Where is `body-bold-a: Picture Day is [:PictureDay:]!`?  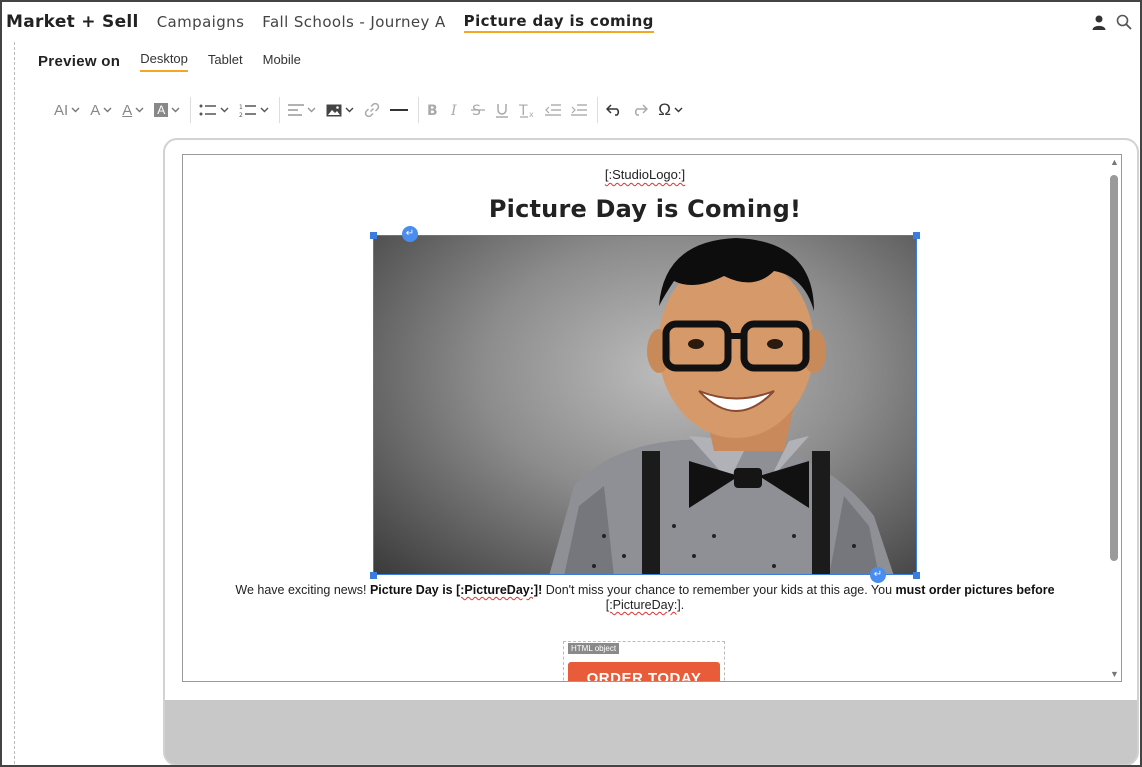 body-bold-a: Picture Day is [:PictureDay:]! is located at coordinates (456, 590).